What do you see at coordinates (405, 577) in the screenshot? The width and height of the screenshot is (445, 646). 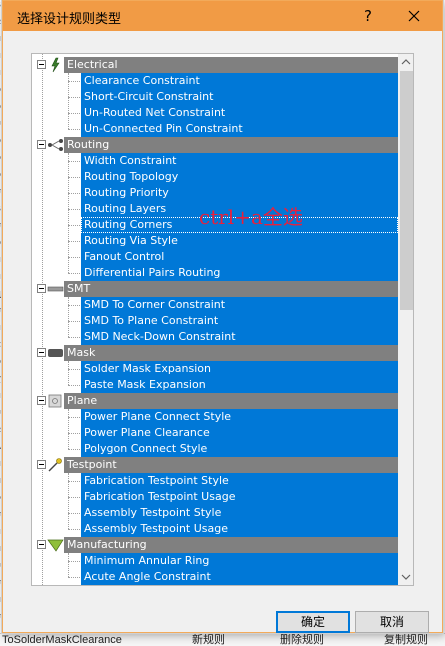 I see `scroll-down-button` at bounding box center [405, 577].